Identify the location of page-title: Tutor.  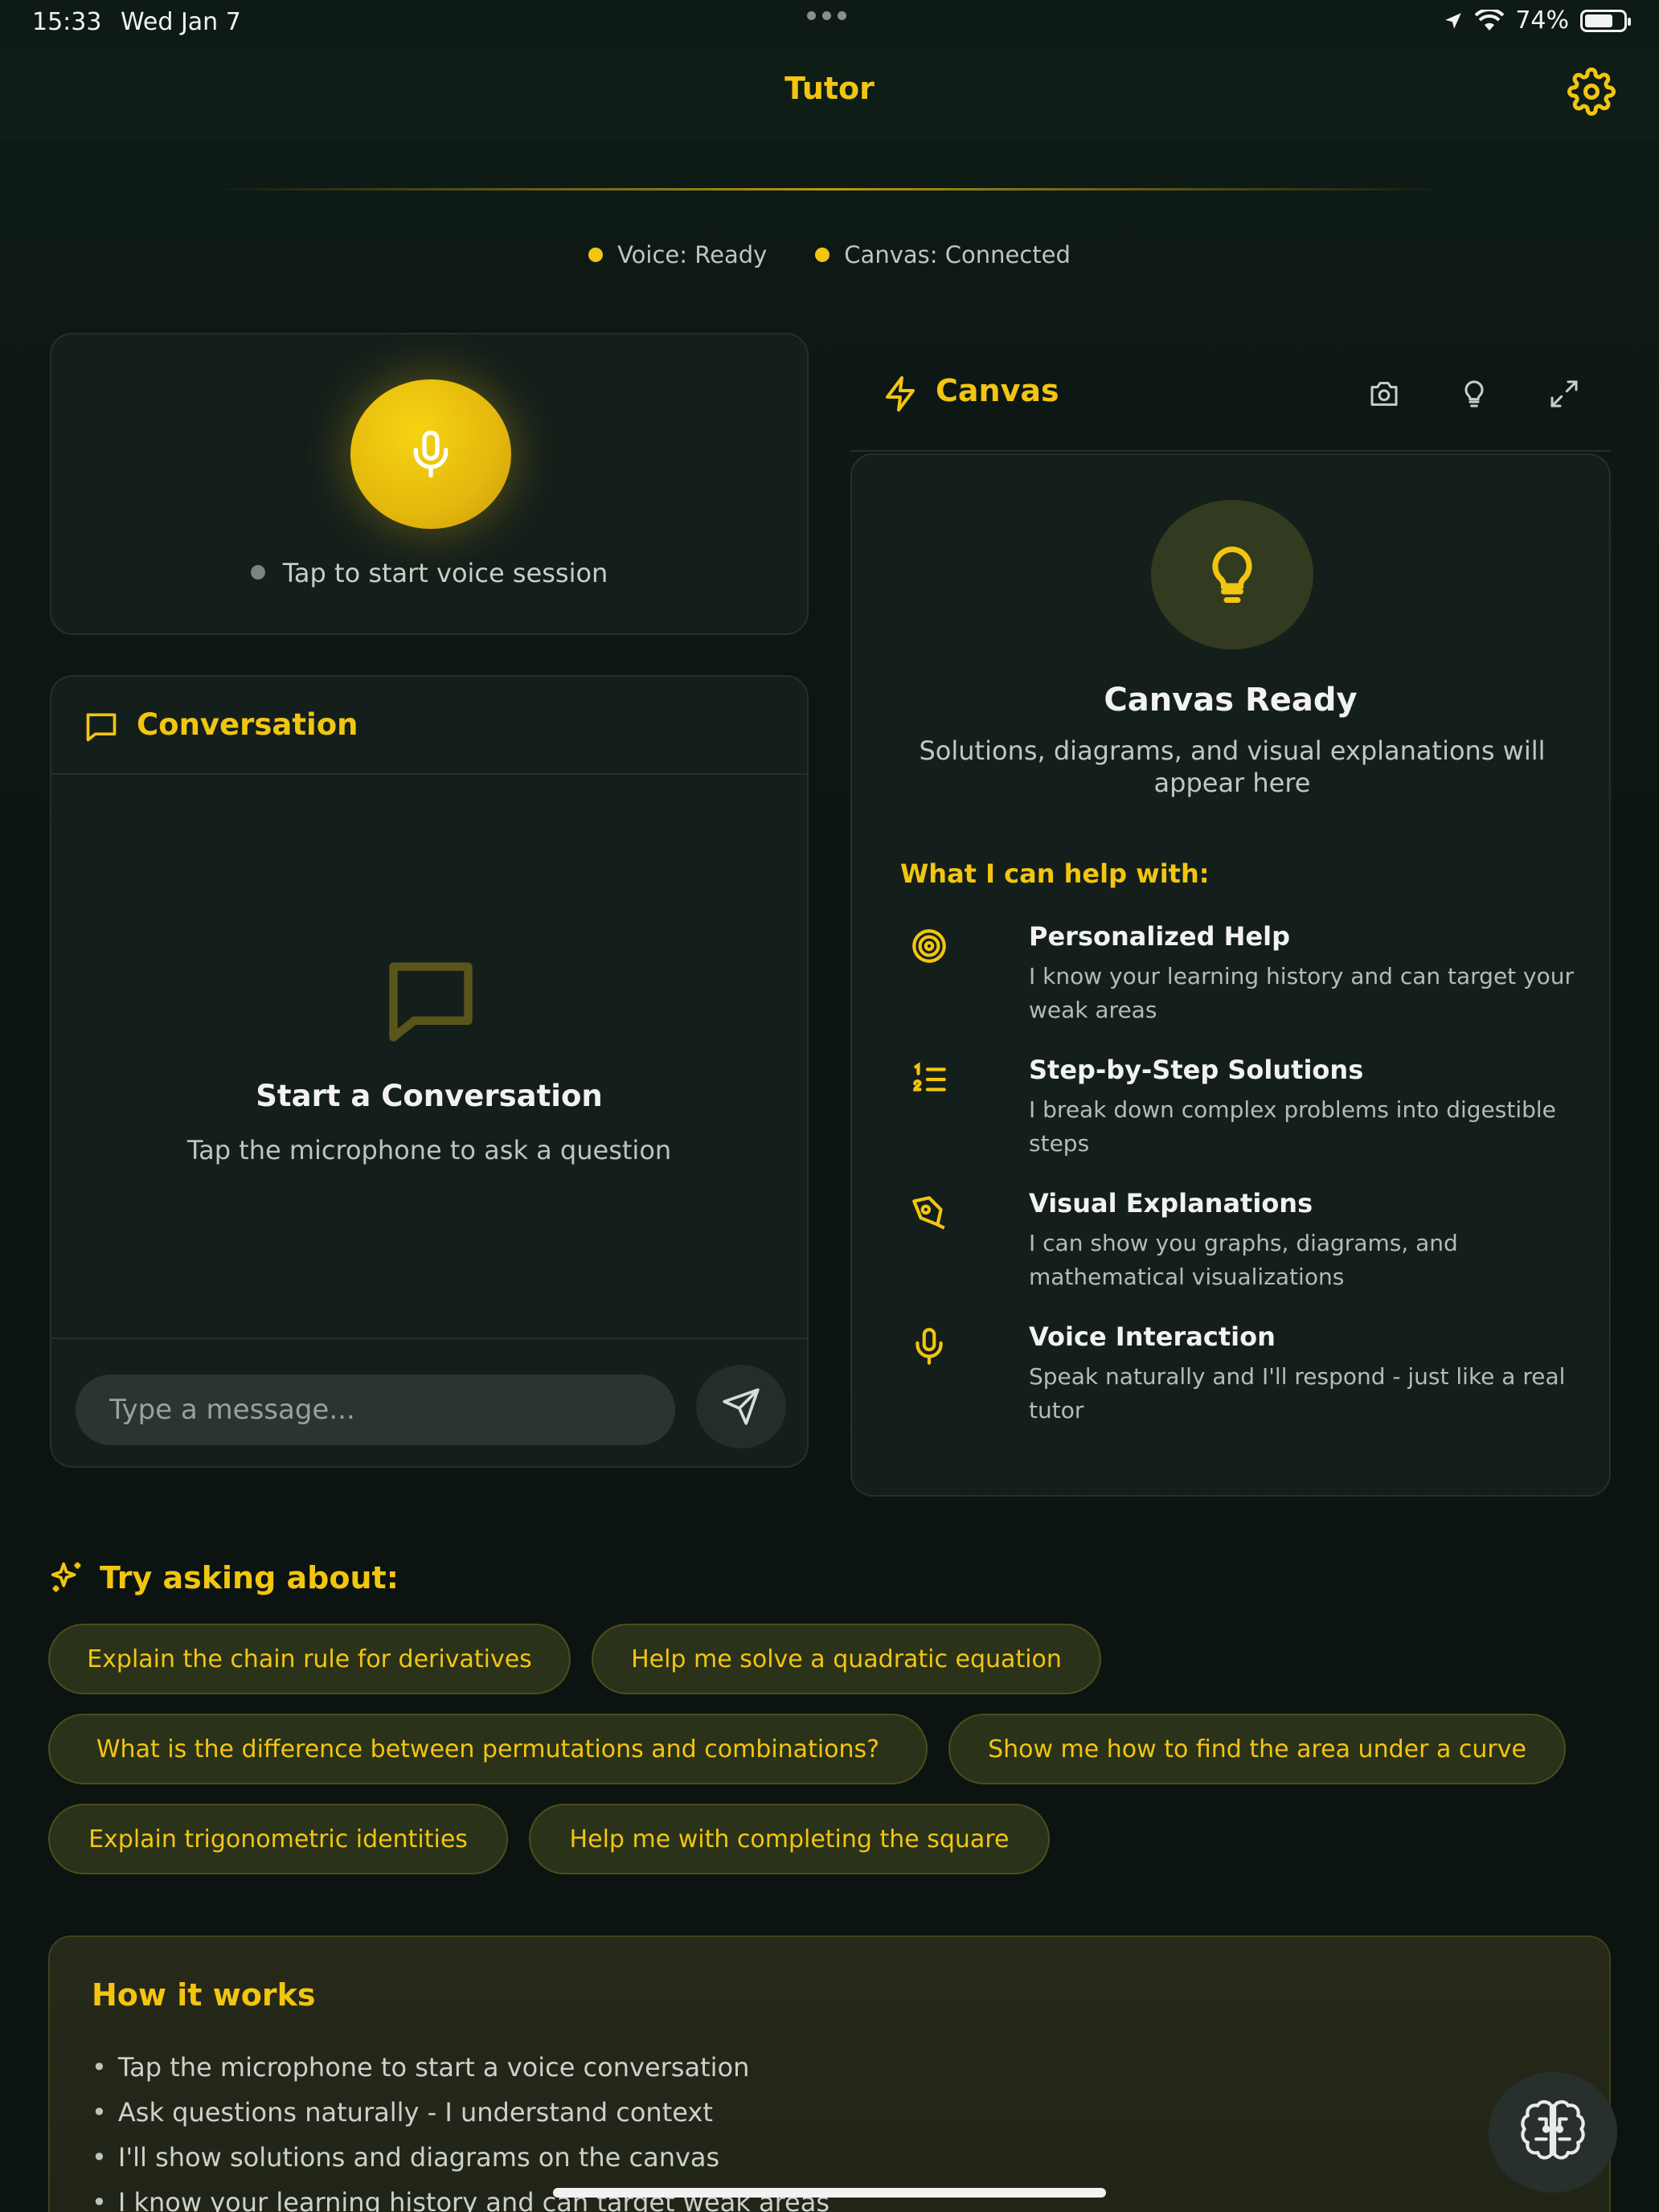
(829, 88).